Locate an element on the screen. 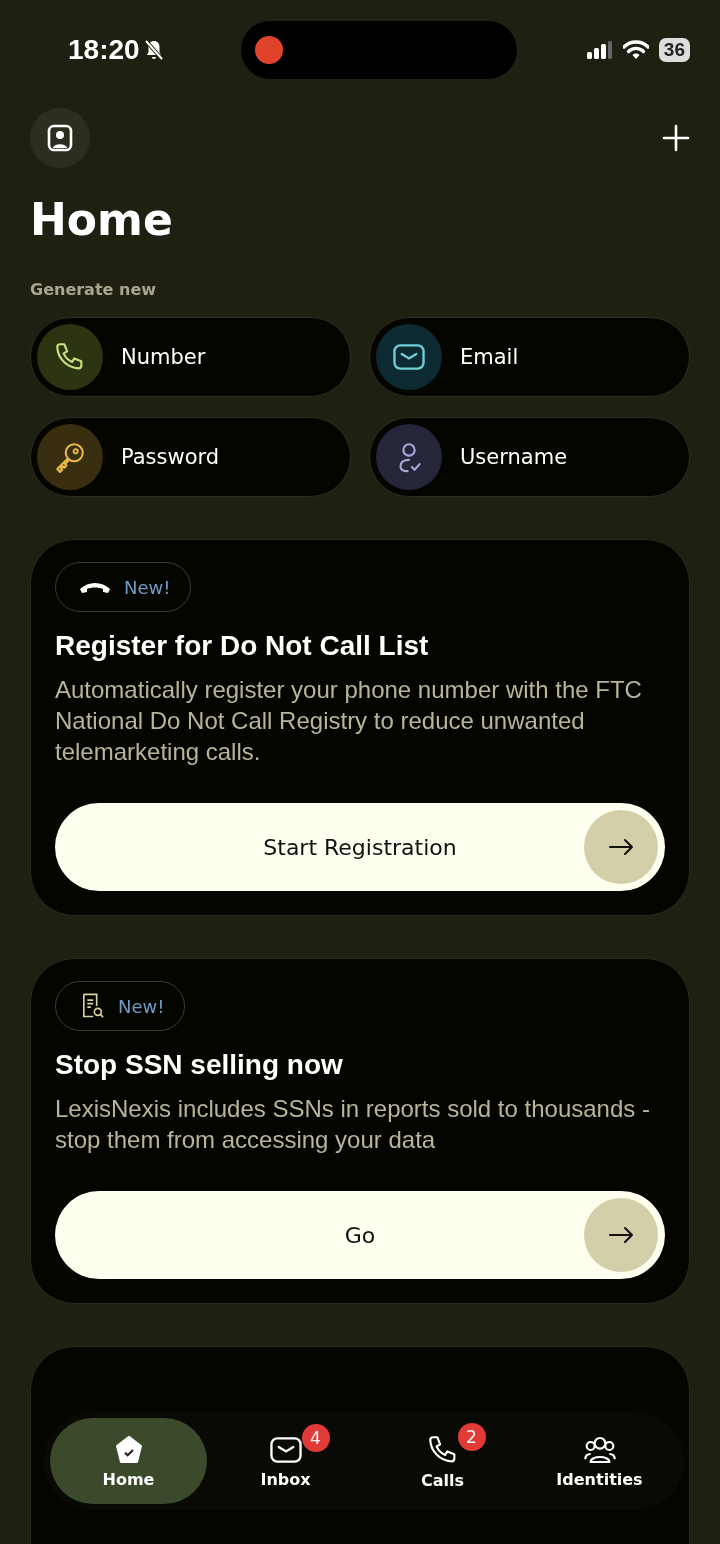  phone-hang-up-icon is located at coordinates (95, 587).